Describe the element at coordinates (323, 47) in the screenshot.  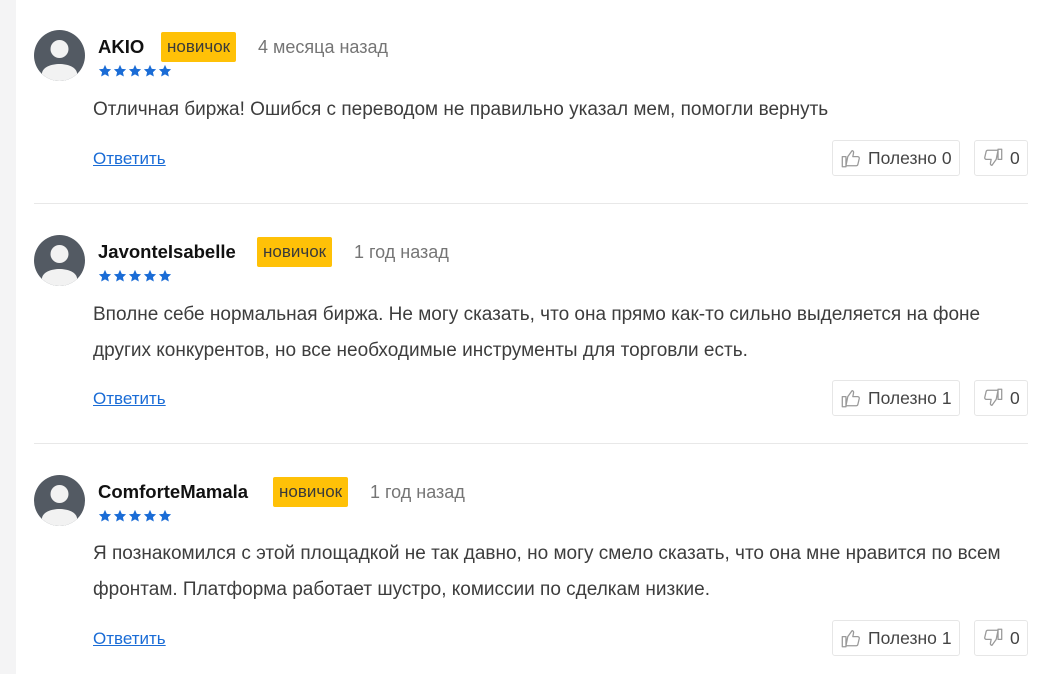
I see `review-time: 4 месяца назад` at that location.